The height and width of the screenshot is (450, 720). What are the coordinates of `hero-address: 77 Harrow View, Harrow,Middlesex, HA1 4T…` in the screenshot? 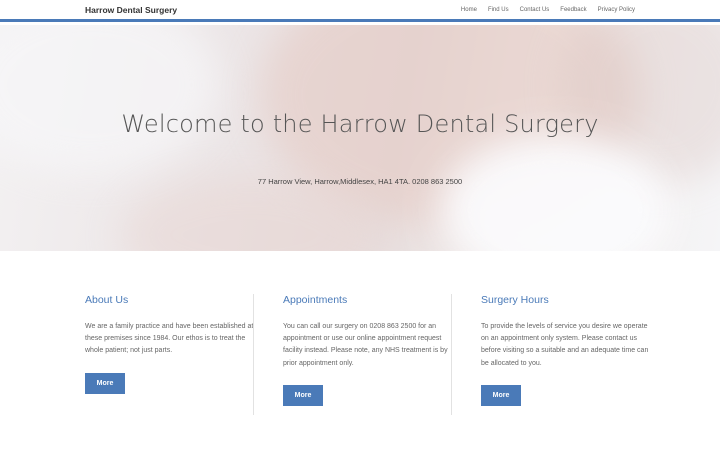 It's located at (360, 181).